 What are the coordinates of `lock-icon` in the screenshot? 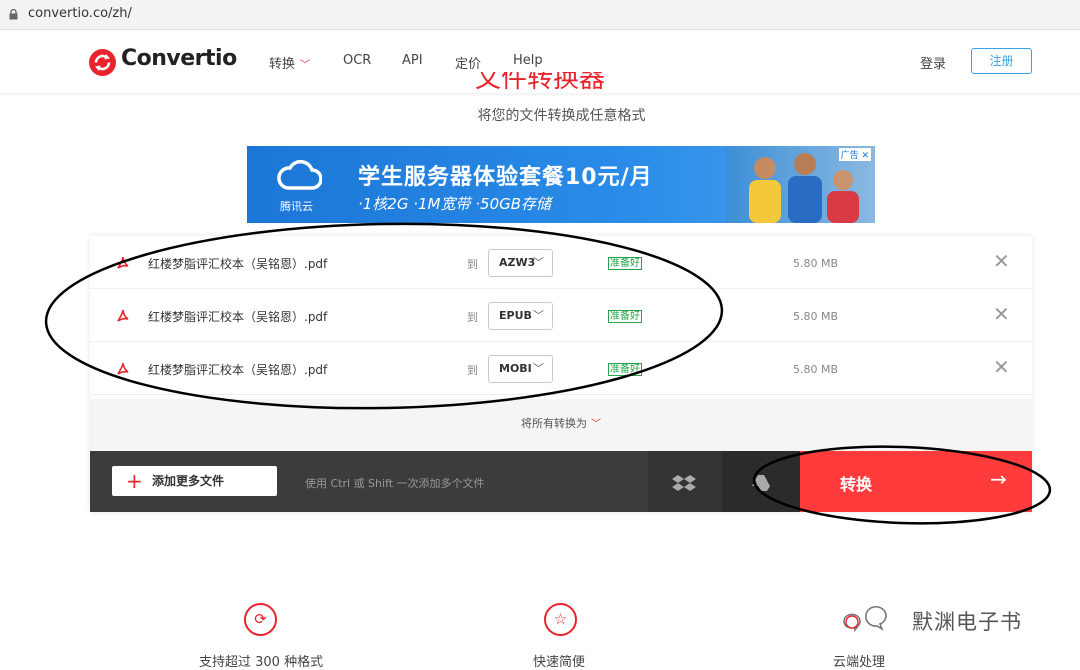 It's located at (13, 14).